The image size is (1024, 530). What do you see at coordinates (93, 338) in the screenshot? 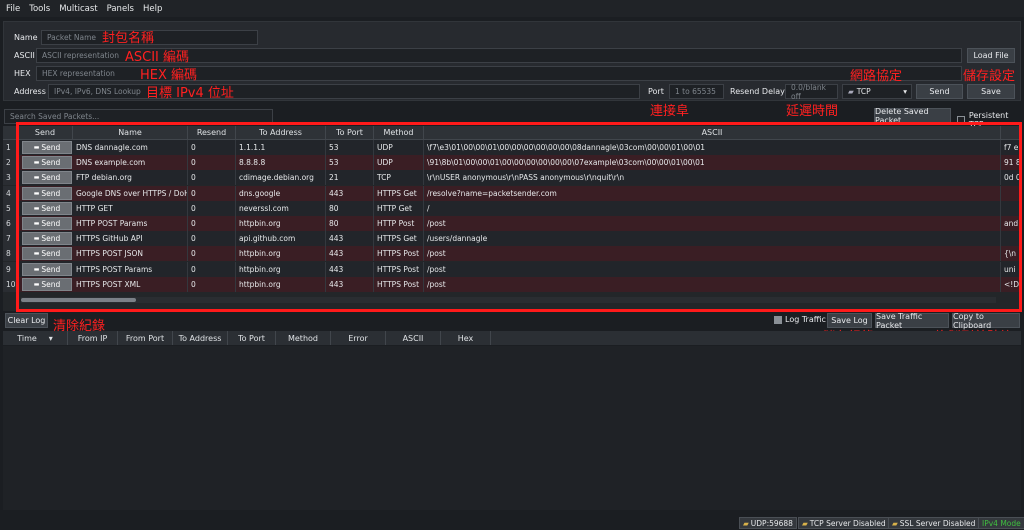
I see `log-col-from-ip: From IP` at bounding box center [93, 338].